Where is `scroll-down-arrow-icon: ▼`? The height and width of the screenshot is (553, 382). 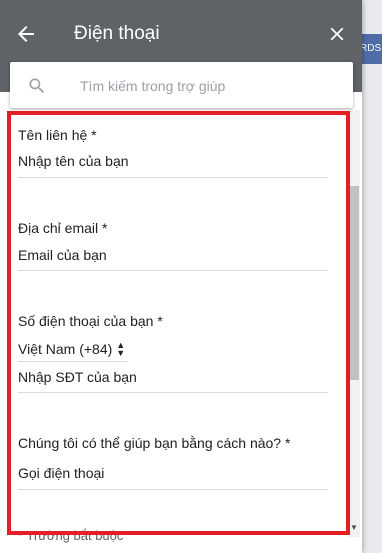 scroll-down-arrow-icon: ▼ is located at coordinates (354, 528).